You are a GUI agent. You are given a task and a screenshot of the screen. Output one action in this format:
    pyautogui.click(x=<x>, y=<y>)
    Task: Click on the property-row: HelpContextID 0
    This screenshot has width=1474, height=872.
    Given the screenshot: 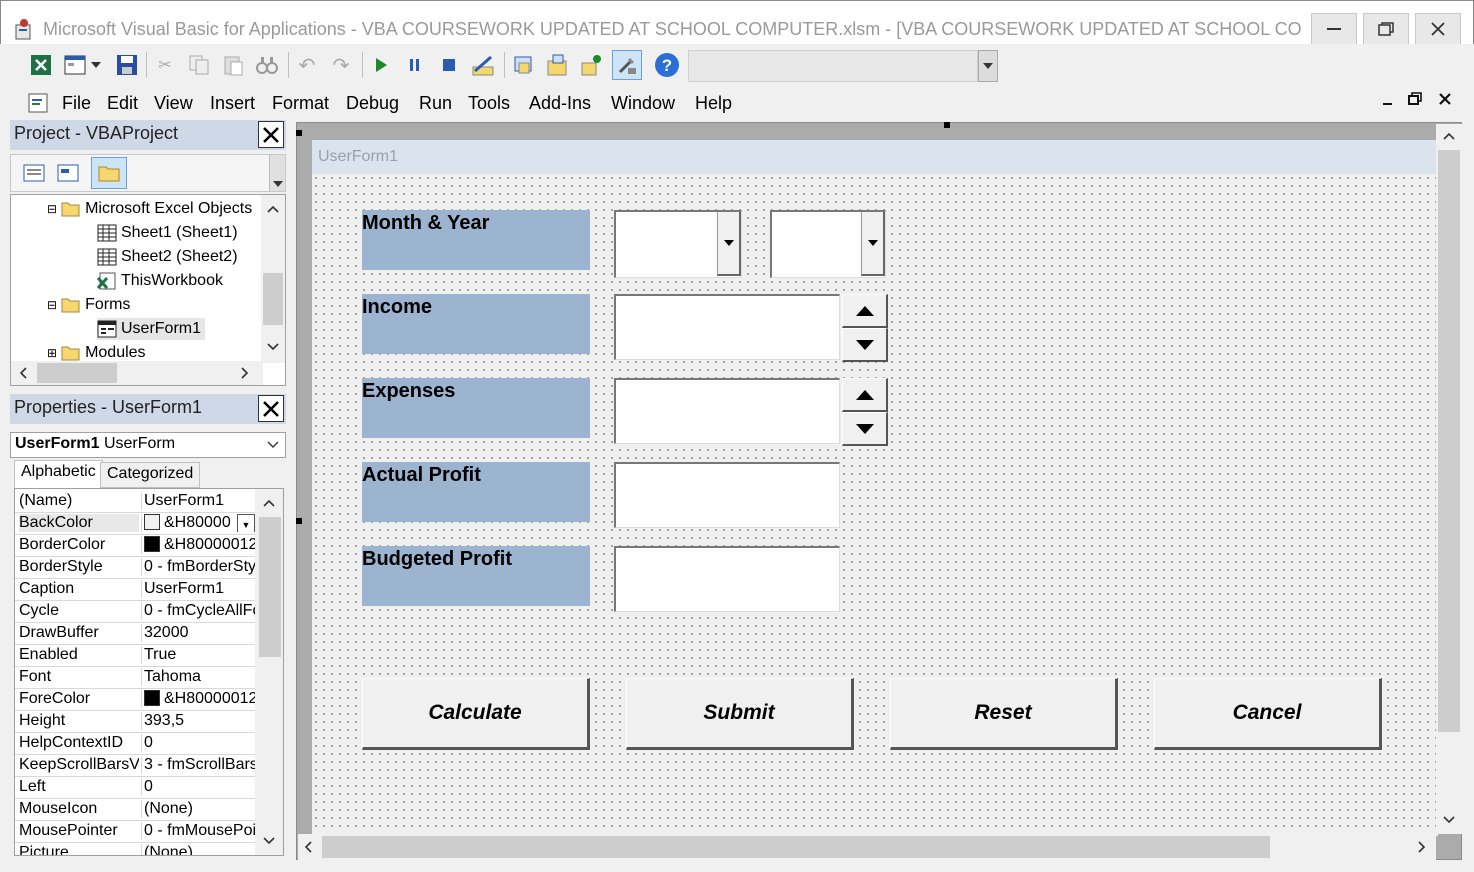 What is the action you would take?
    pyautogui.click(x=135, y=744)
    